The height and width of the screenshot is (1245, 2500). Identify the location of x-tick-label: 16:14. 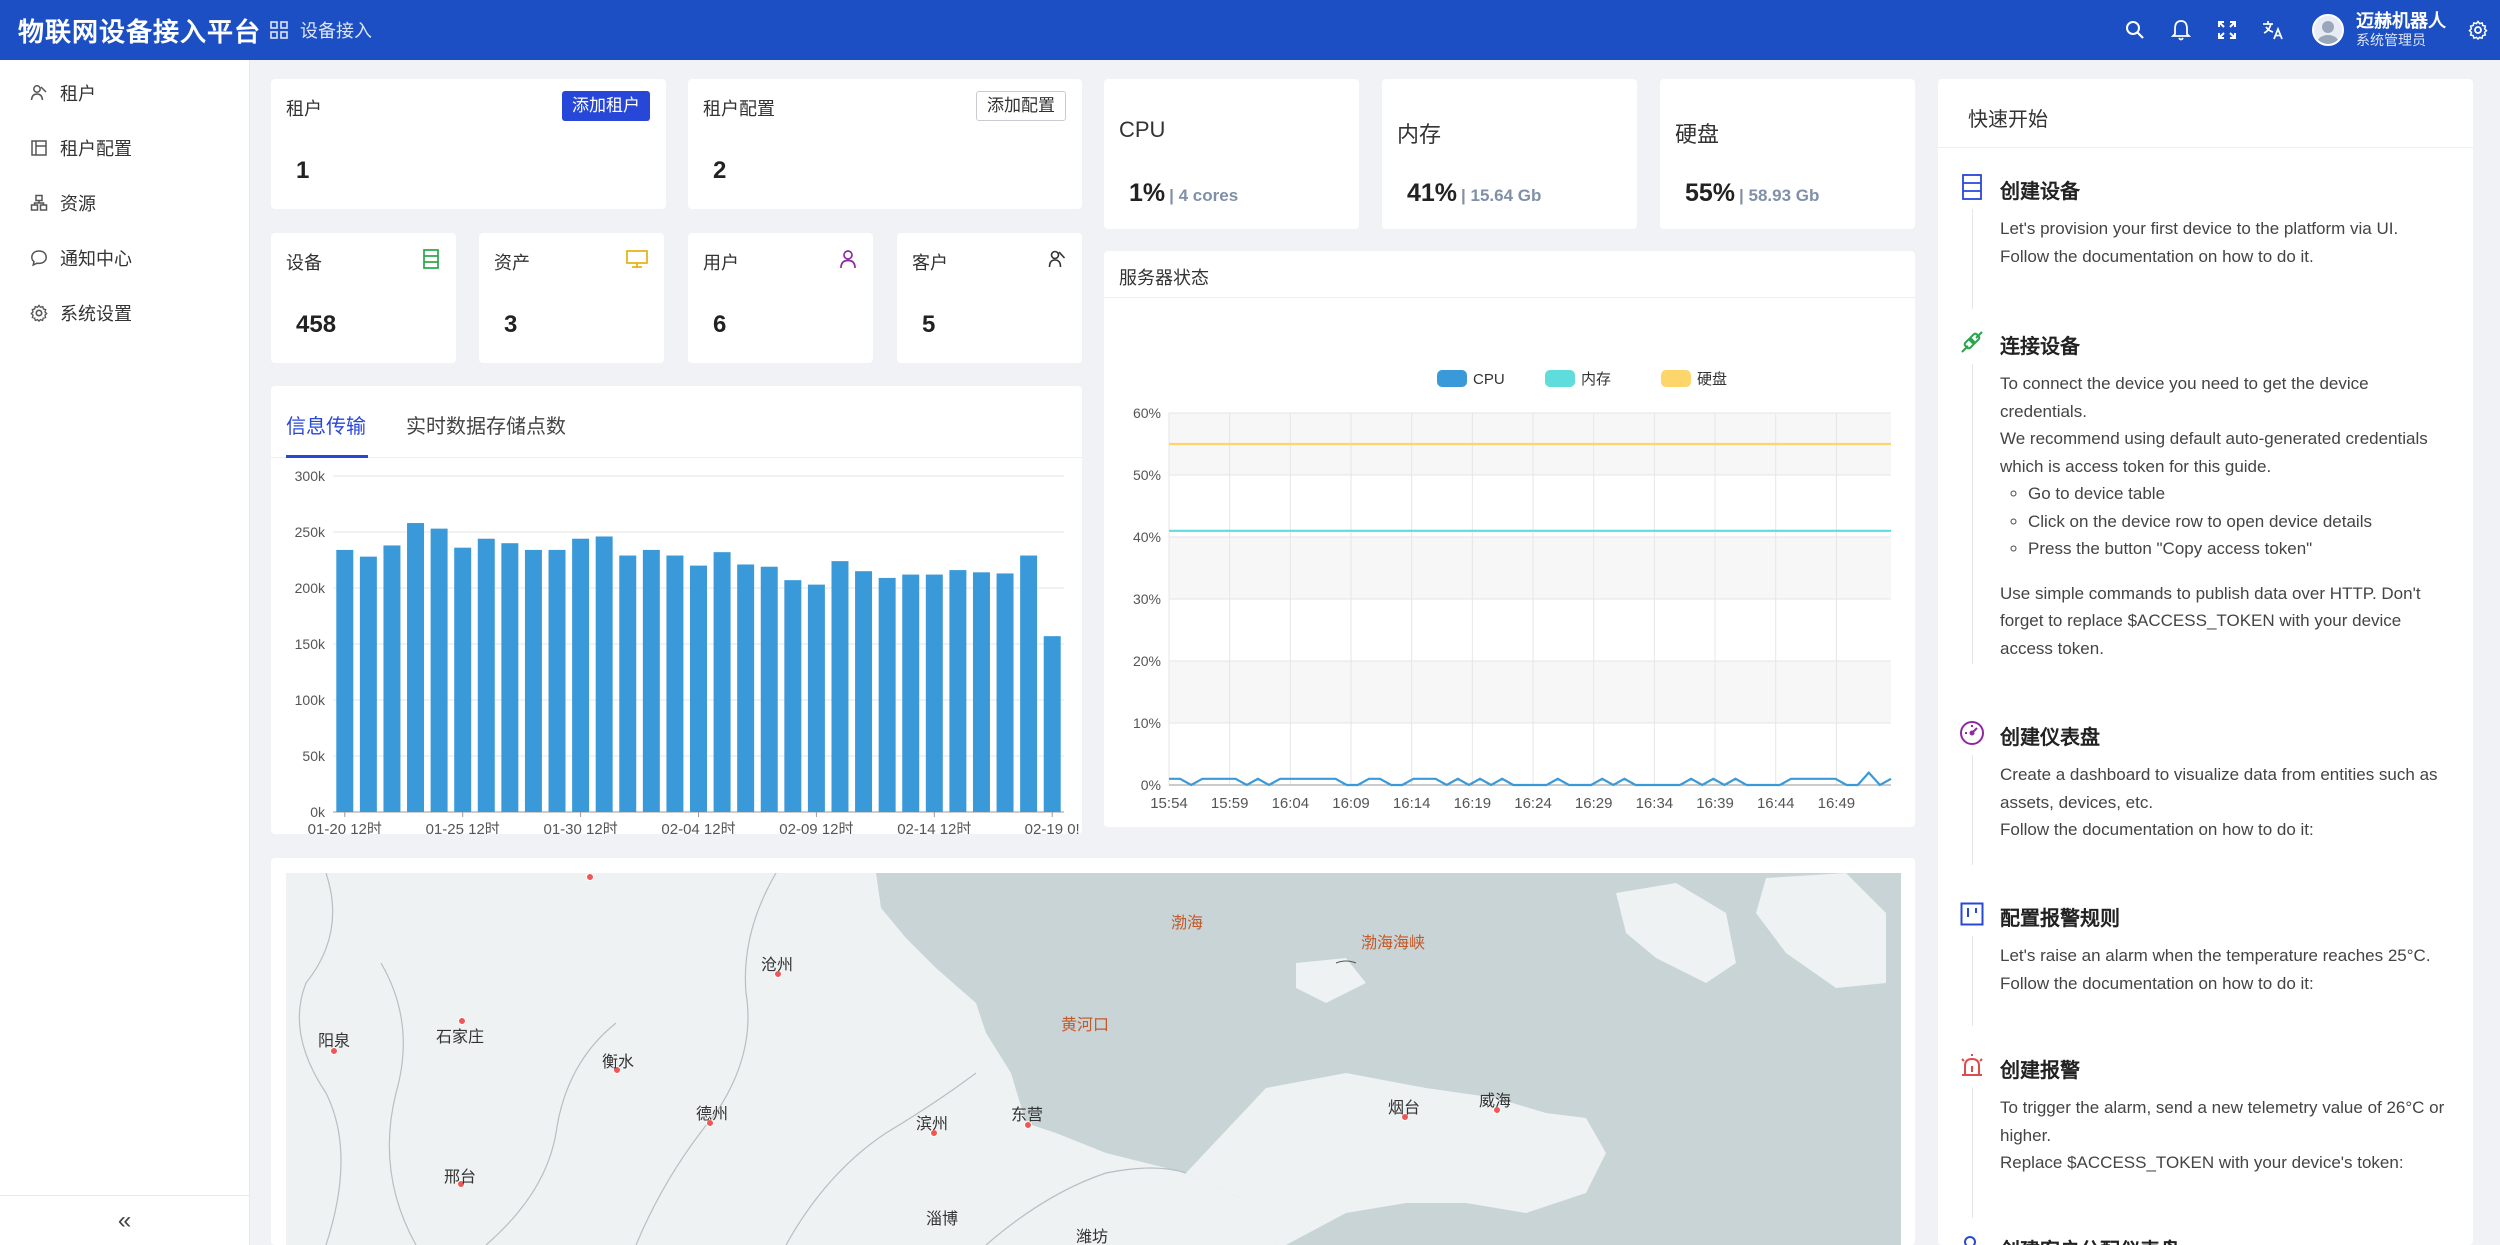
(1412, 803).